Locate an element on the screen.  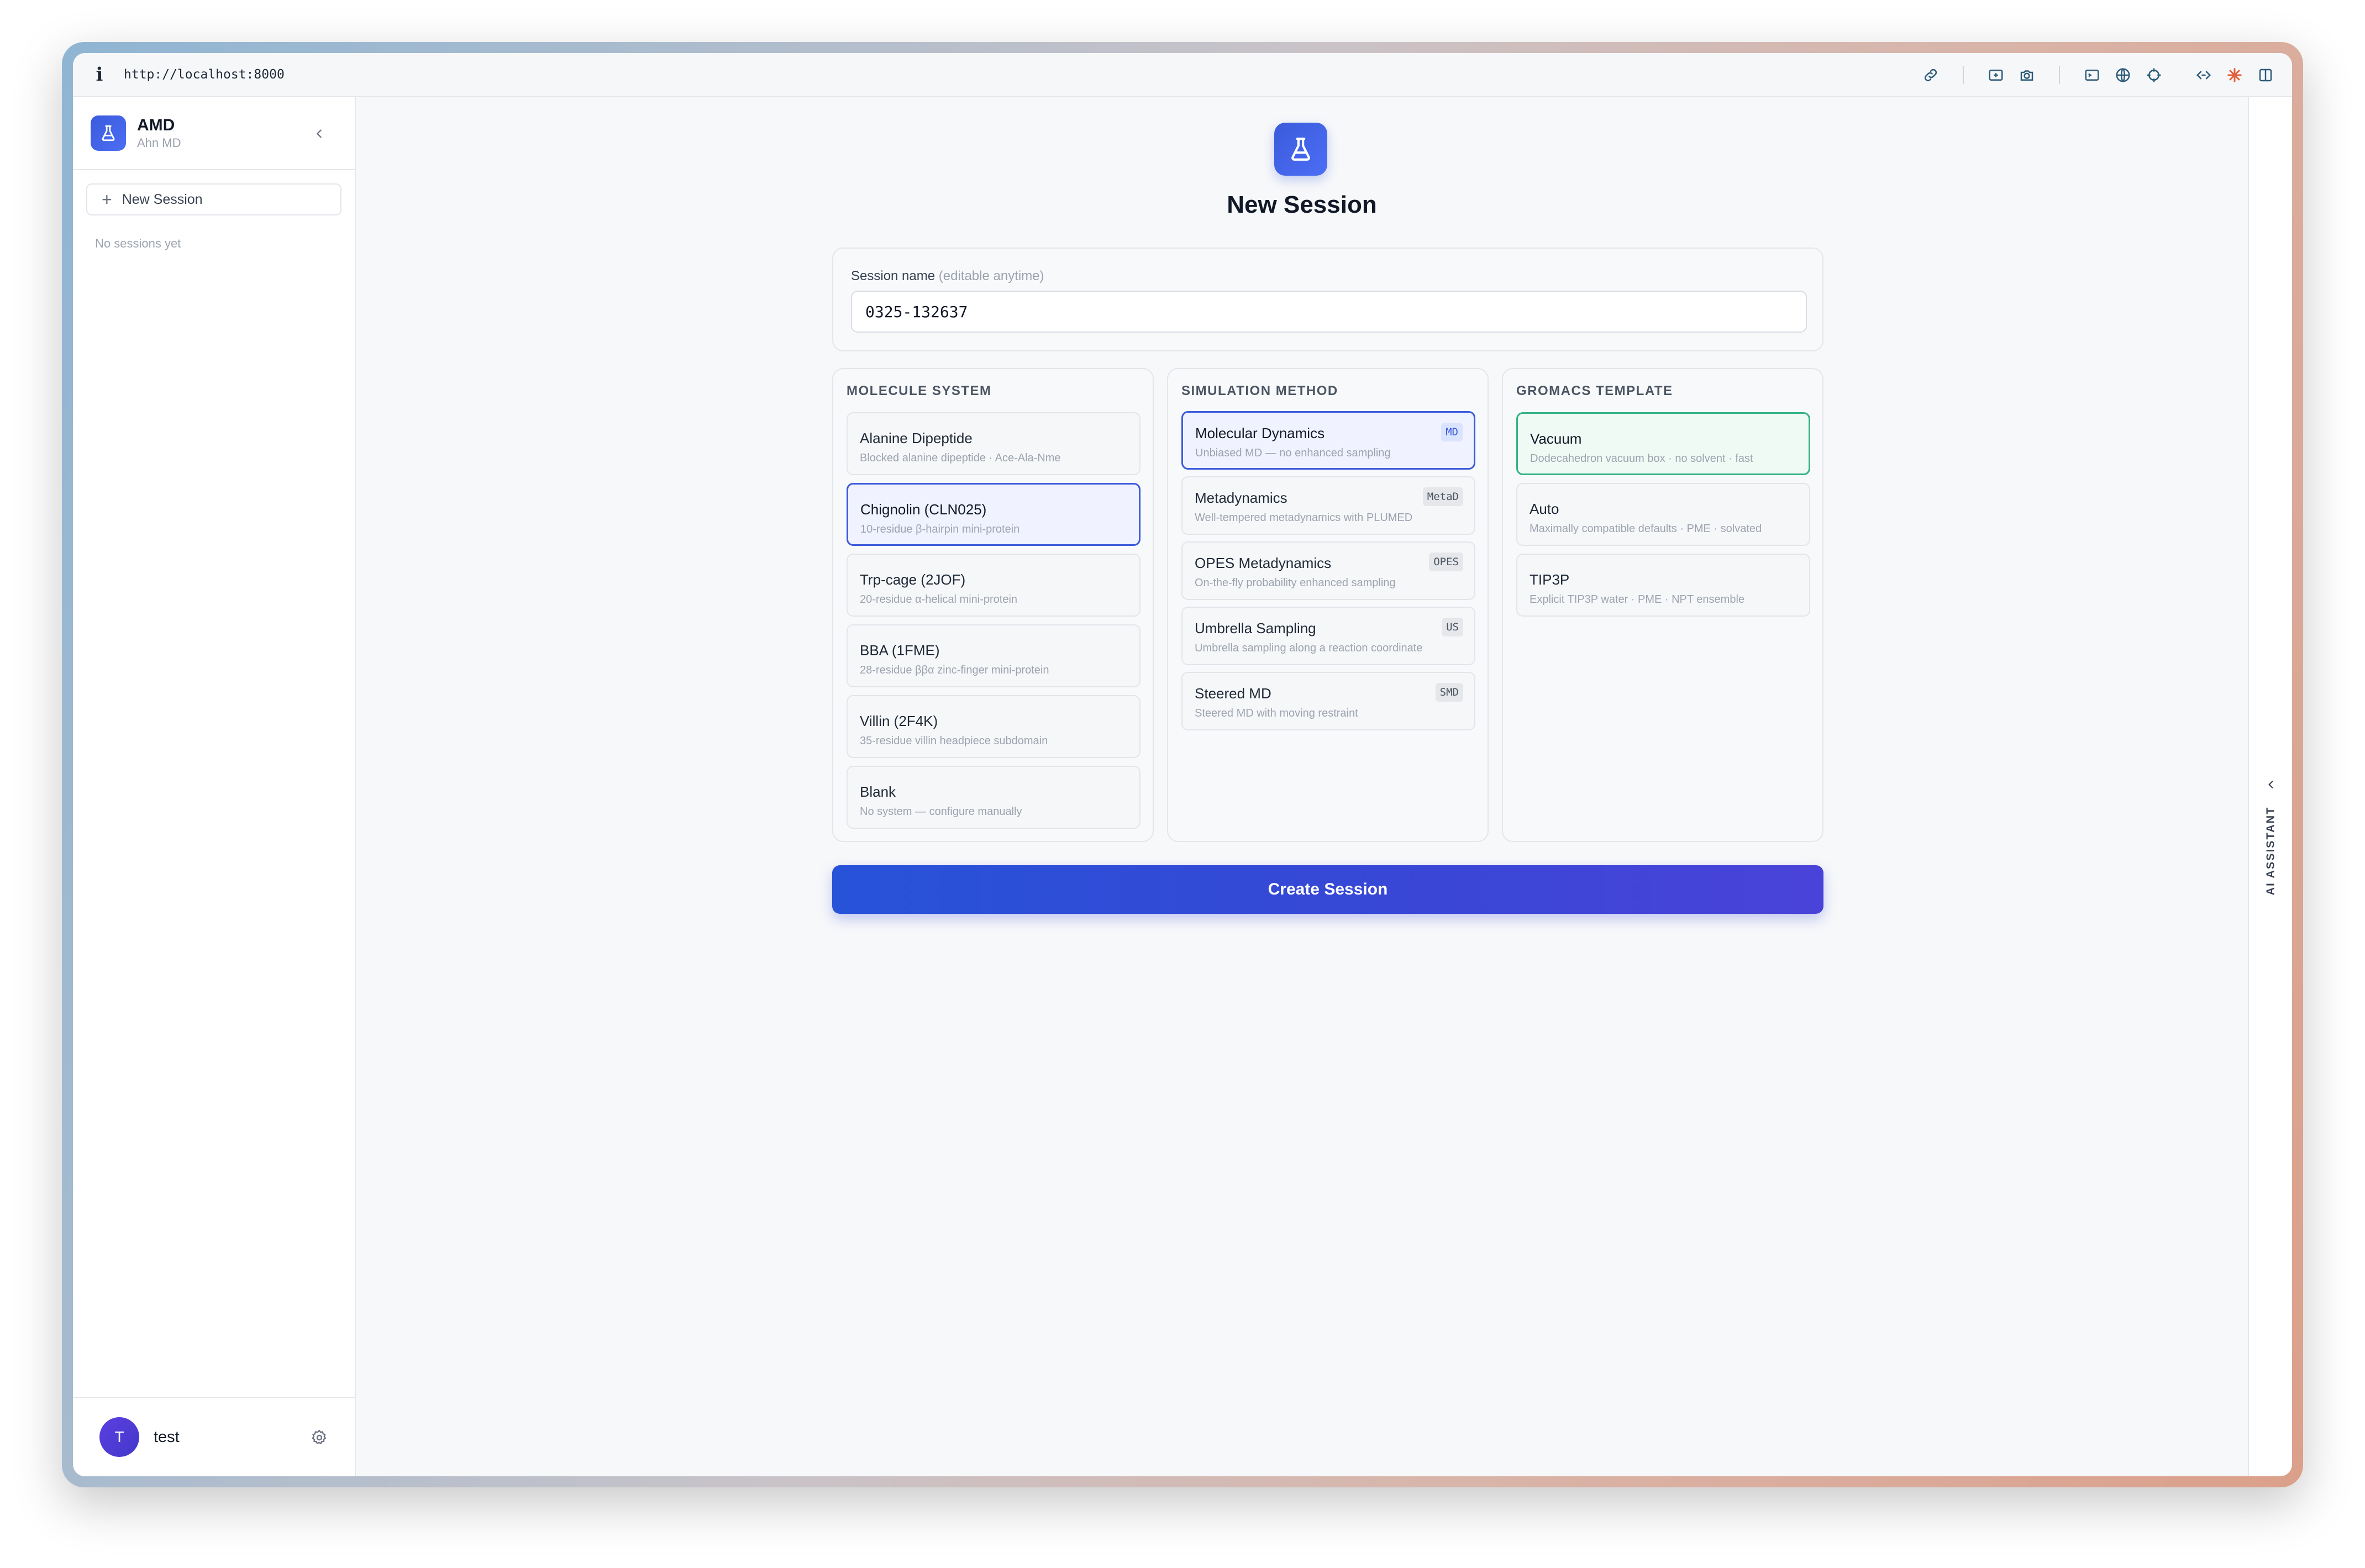
toolbar-icons is located at coordinates (2094, 75).